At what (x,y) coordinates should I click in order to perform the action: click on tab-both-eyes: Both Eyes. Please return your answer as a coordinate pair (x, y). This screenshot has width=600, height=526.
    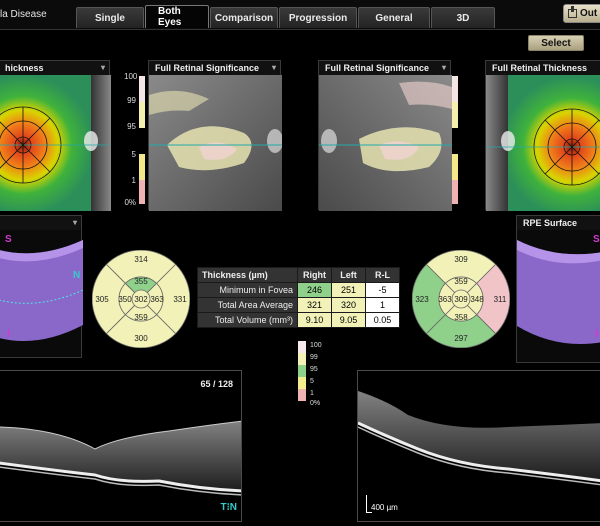
    Looking at the image, I should click on (177, 16).